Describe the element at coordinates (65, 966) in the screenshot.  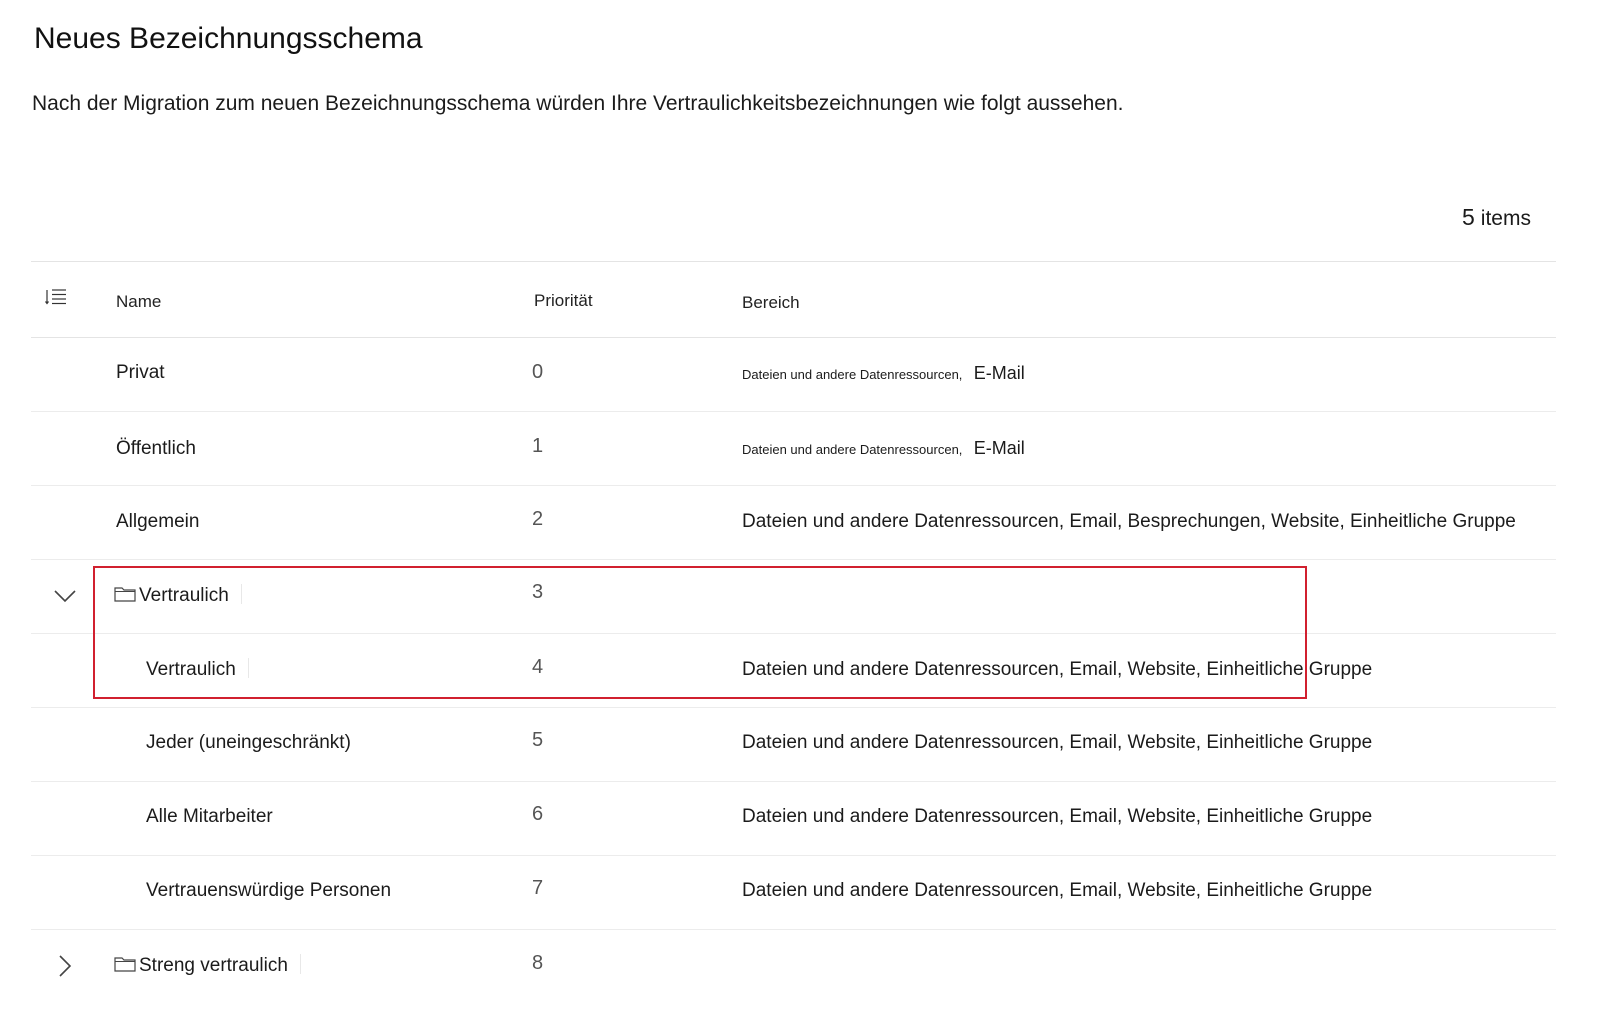
I see `chevron-right-icon` at that location.